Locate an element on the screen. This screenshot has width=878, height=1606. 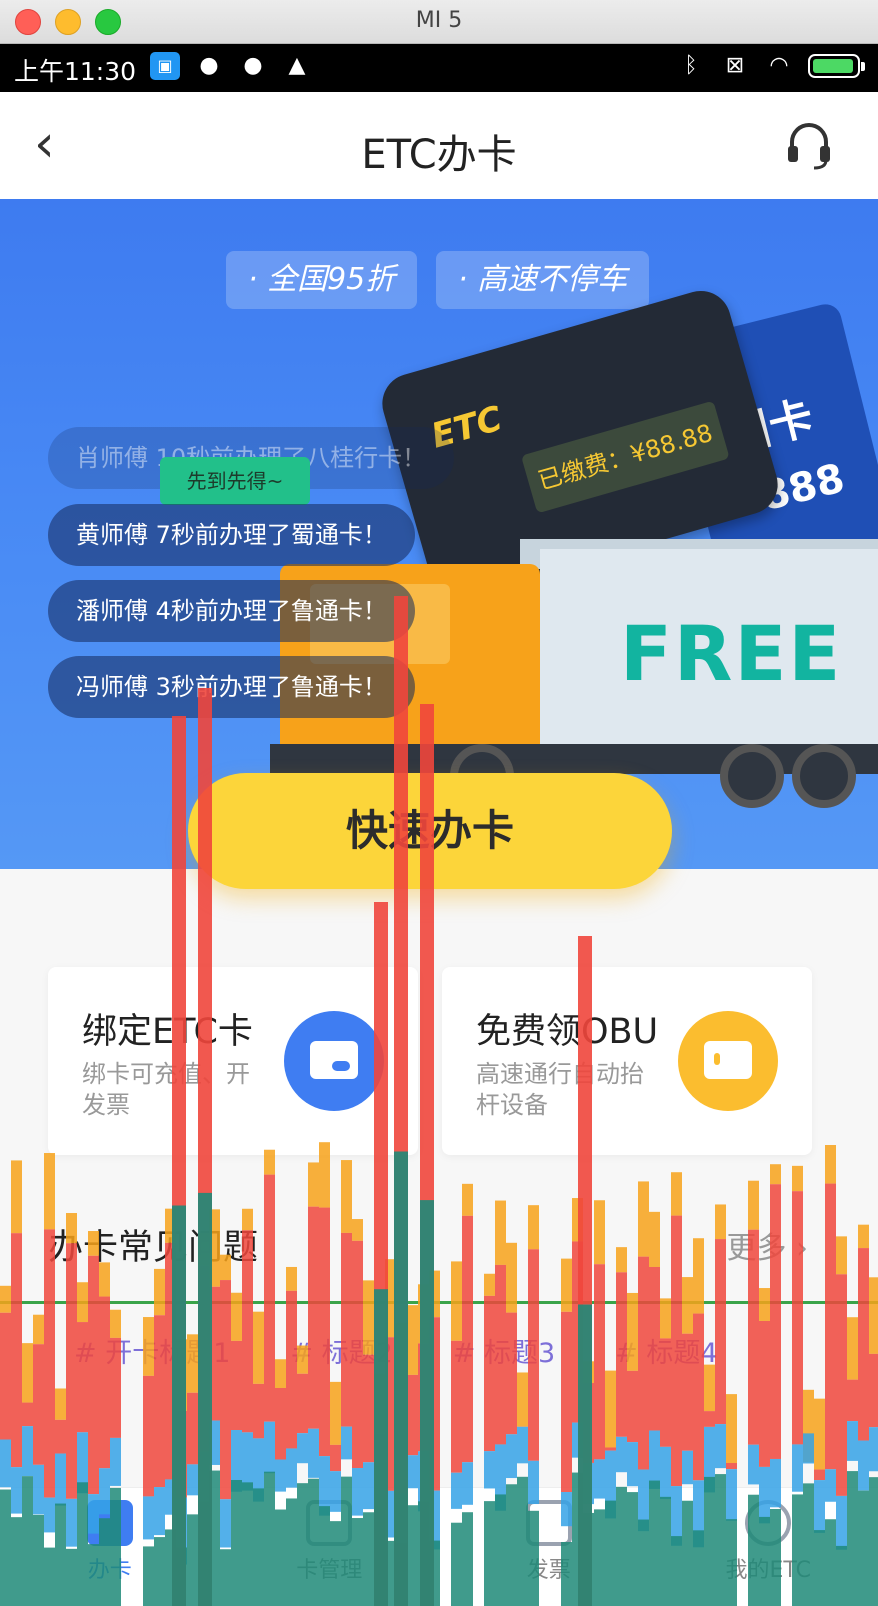
tab-bar: 办卡 卡管理 发票 我的ETC is located at coordinates (439, 1546).